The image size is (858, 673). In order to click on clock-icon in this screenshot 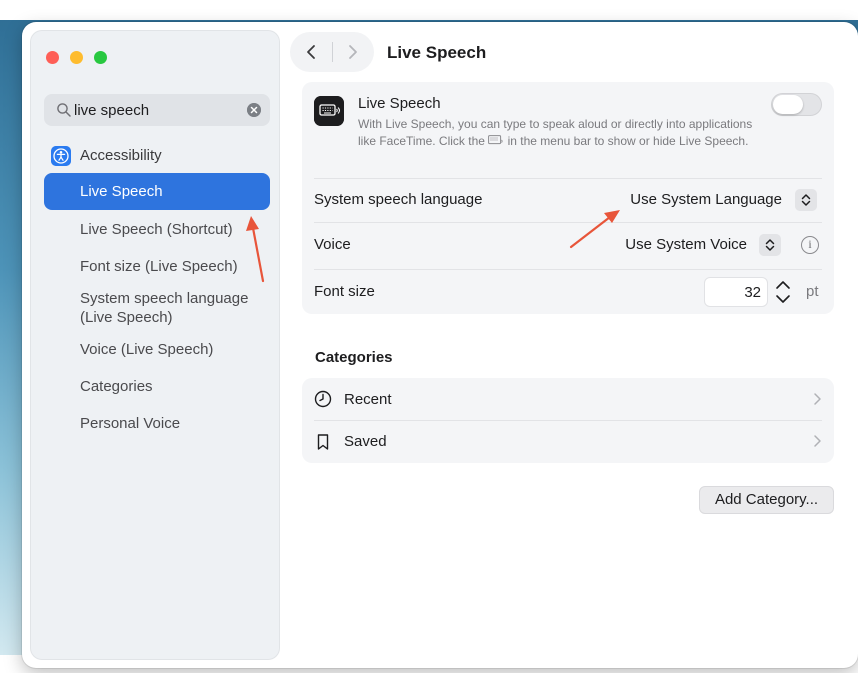, I will do `click(323, 399)`.